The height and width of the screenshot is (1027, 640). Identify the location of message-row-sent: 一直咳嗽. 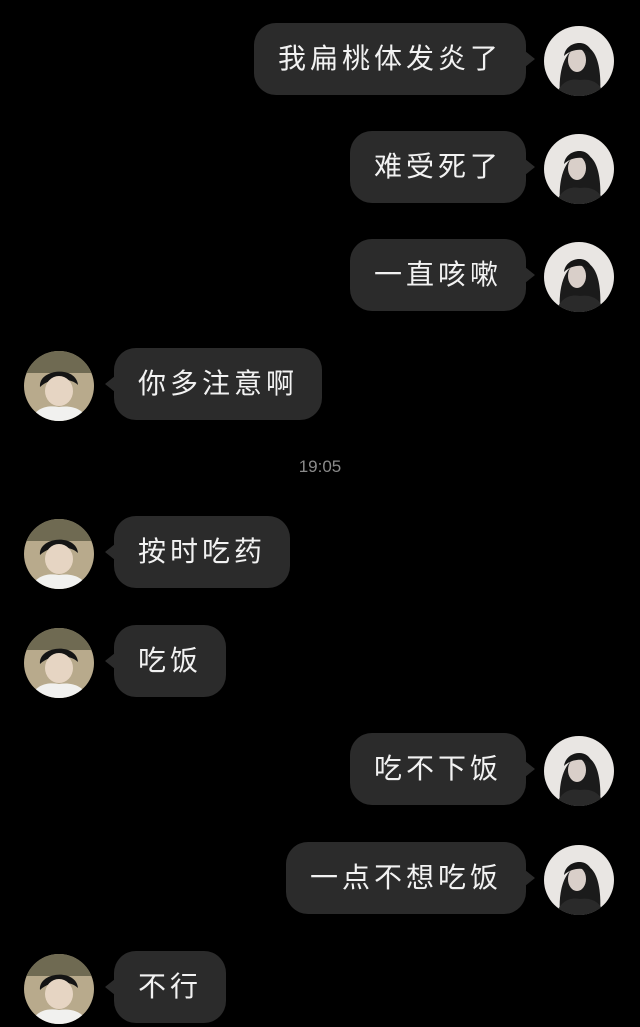
(320, 277).